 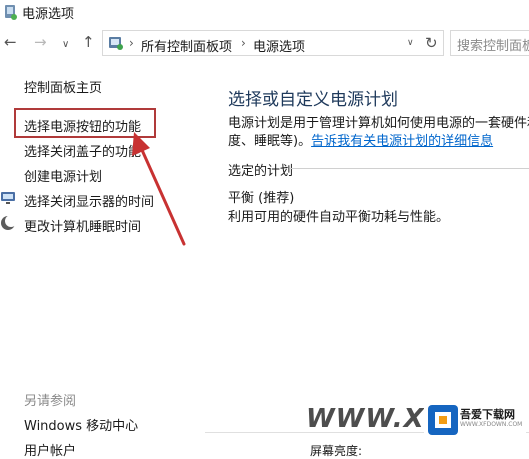 I want to click on power-plan-info-link: 告诉我有关电源计划的详细信息, so click(x=402, y=141).